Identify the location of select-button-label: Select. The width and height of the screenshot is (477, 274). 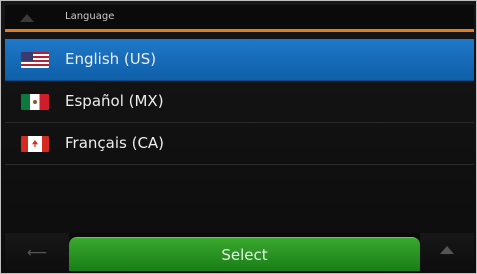
(244, 255).